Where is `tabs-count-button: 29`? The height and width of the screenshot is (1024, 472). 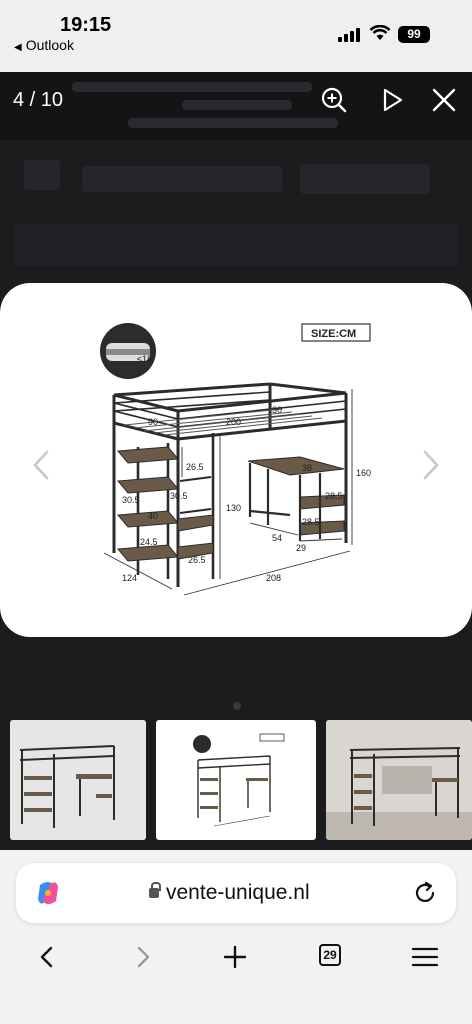 tabs-count-button: 29 is located at coordinates (330, 955).